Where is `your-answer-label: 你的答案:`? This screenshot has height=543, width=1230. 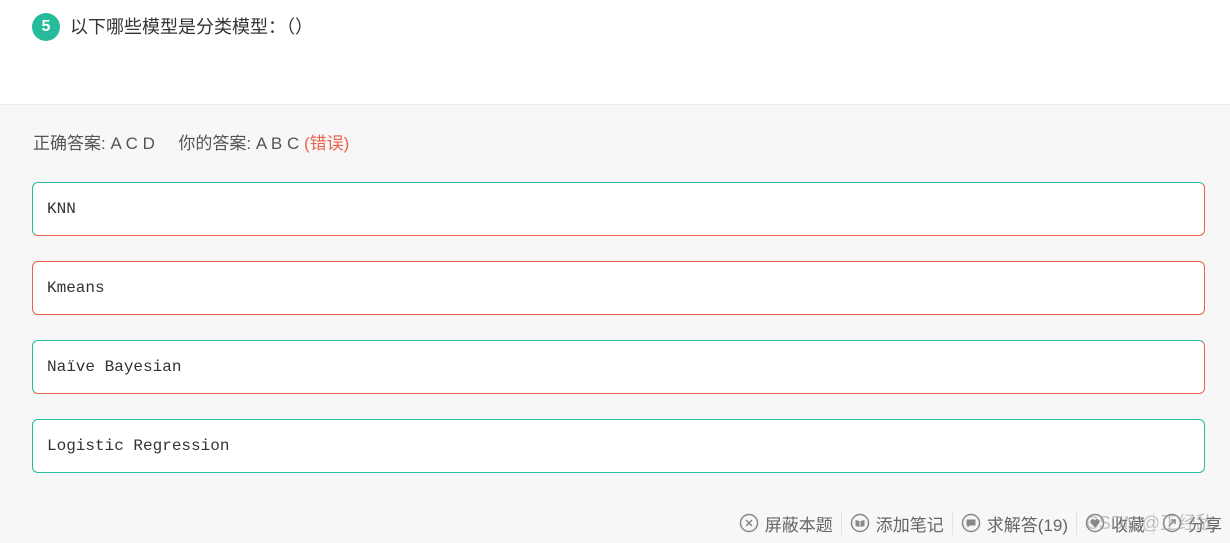
your-answer-label: 你的答案: is located at coordinates (215, 143).